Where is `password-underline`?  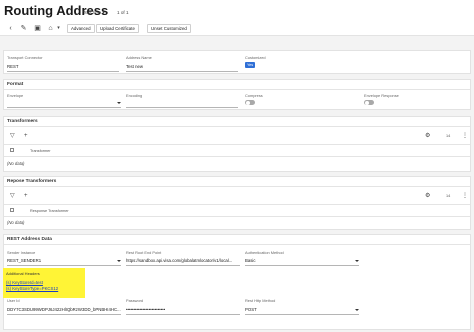
password-underline is located at coordinates (183, 314).